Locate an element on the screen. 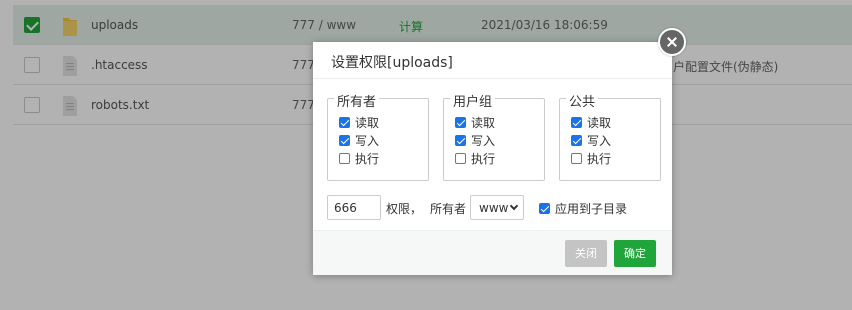  dialog-title: 设置权限[uploads] is located at coordinates (492, 60).